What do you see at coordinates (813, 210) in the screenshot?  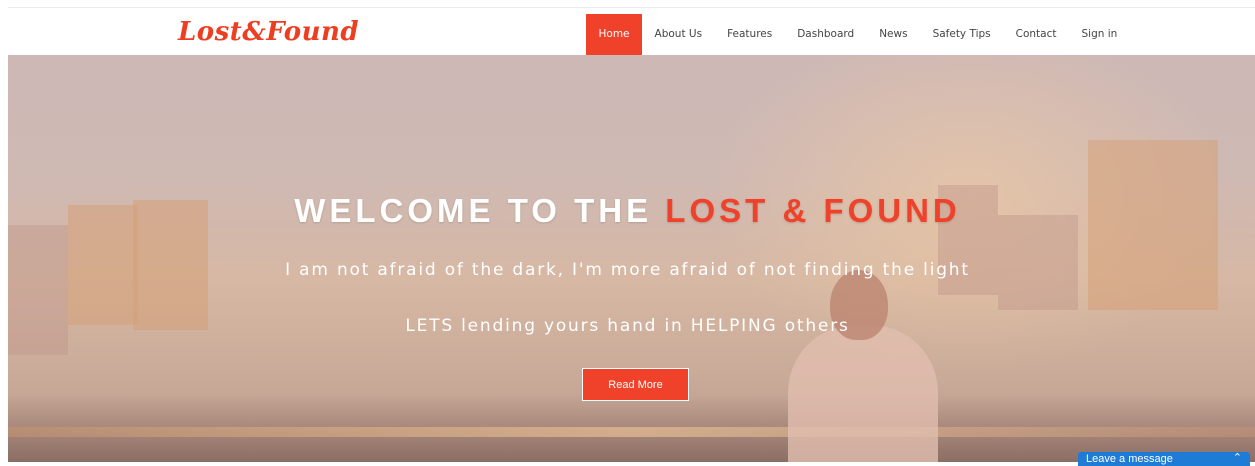 I see `hero-title-accent: LOST & FOUND` at bounding box center [813, 210].